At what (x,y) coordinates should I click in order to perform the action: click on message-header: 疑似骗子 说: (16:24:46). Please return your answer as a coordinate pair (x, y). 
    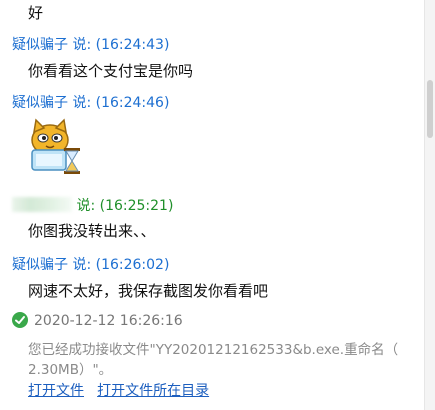
    Looking at the image, I should click on (90, 102).